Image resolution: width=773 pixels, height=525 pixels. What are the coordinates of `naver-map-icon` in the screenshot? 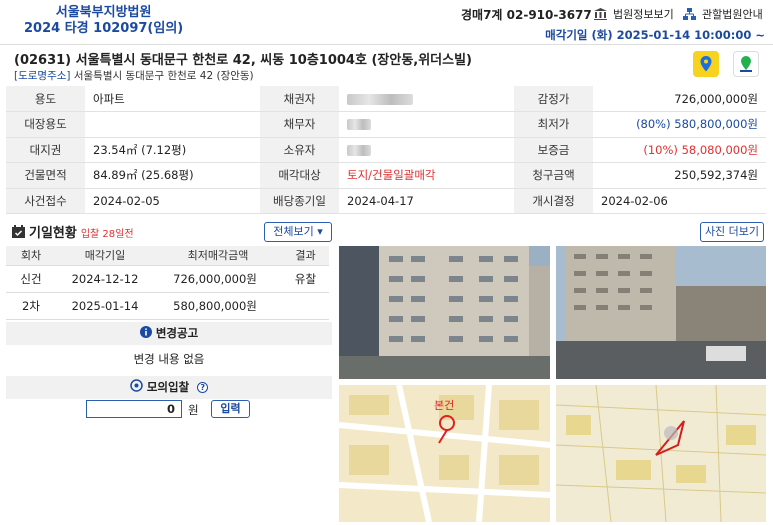 It's located at (746, 64).